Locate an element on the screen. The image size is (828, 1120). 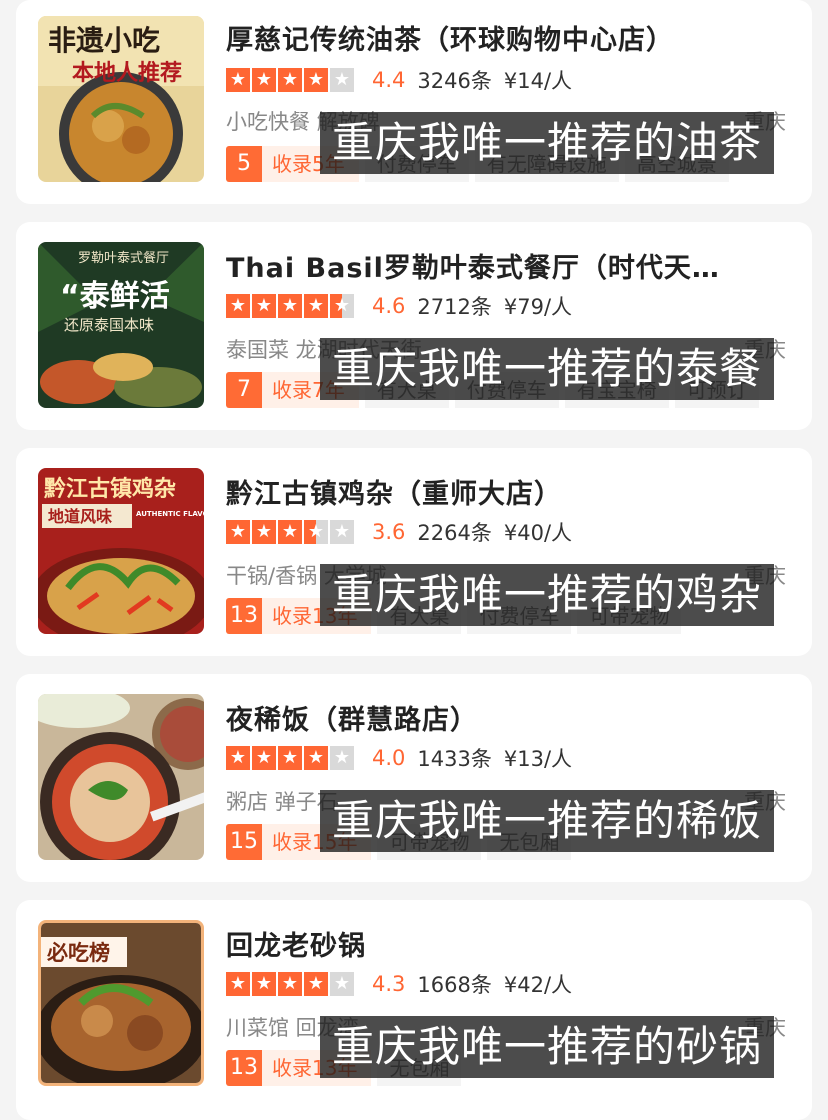
restaurant-photo: 非遗小吃 本地人推荐 is located at coordinates (121, 99).